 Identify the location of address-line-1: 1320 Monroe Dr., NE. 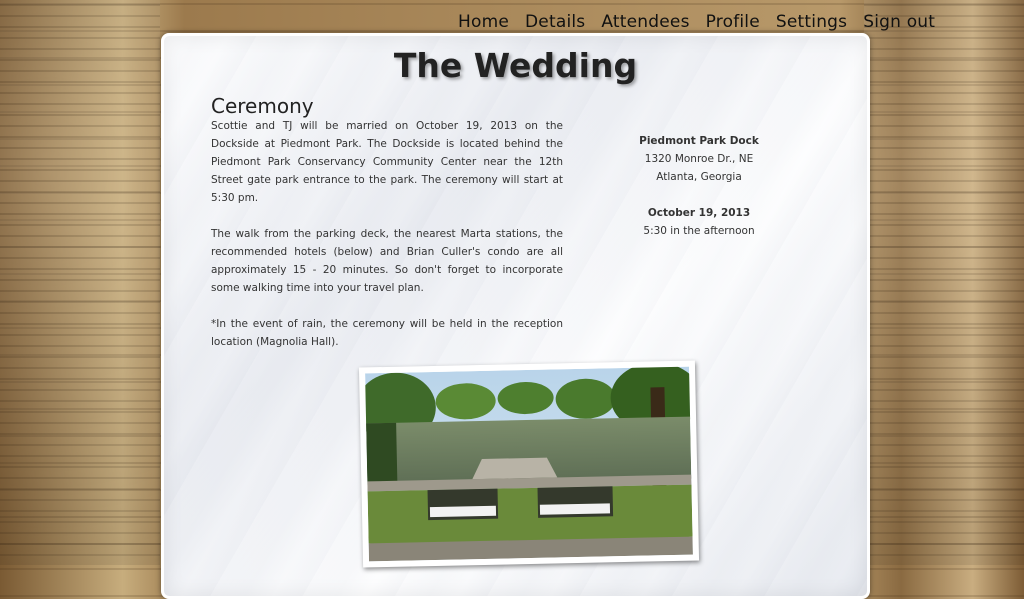
(699, 159).